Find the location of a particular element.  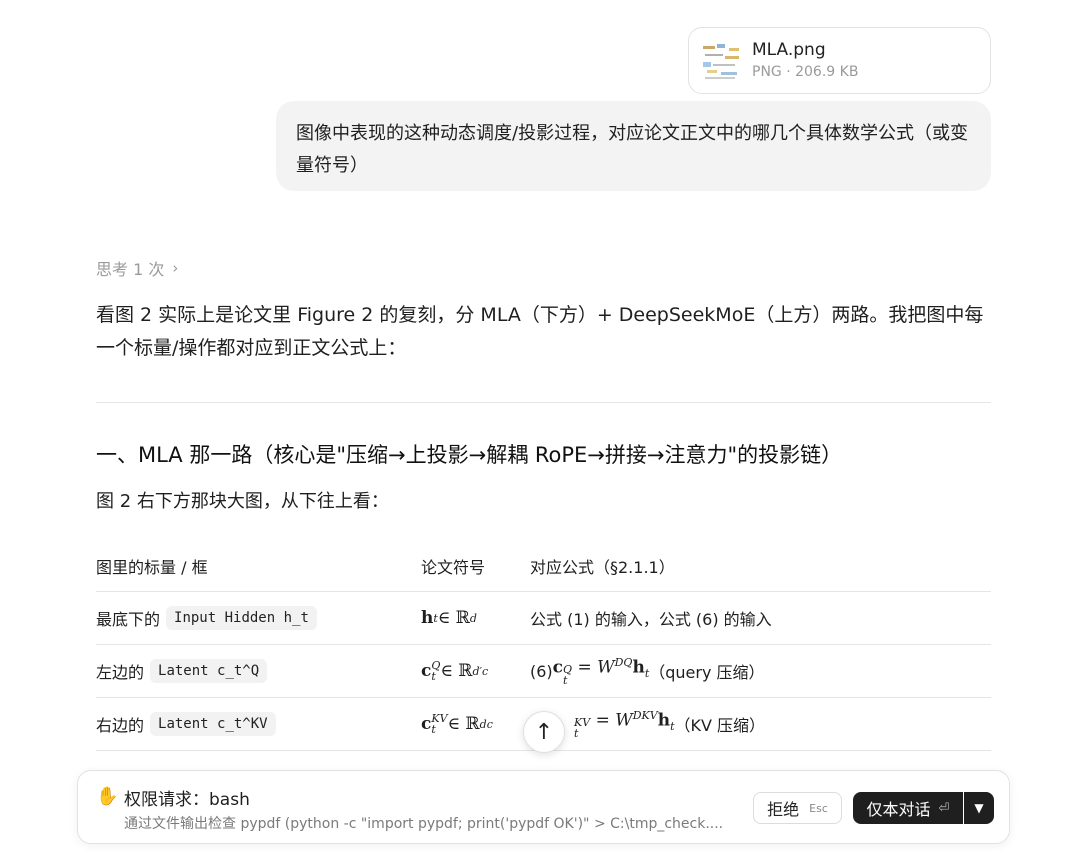

allow-this-chat-button: 仅本对话 ⏎ is located at coordinates (908, 808).